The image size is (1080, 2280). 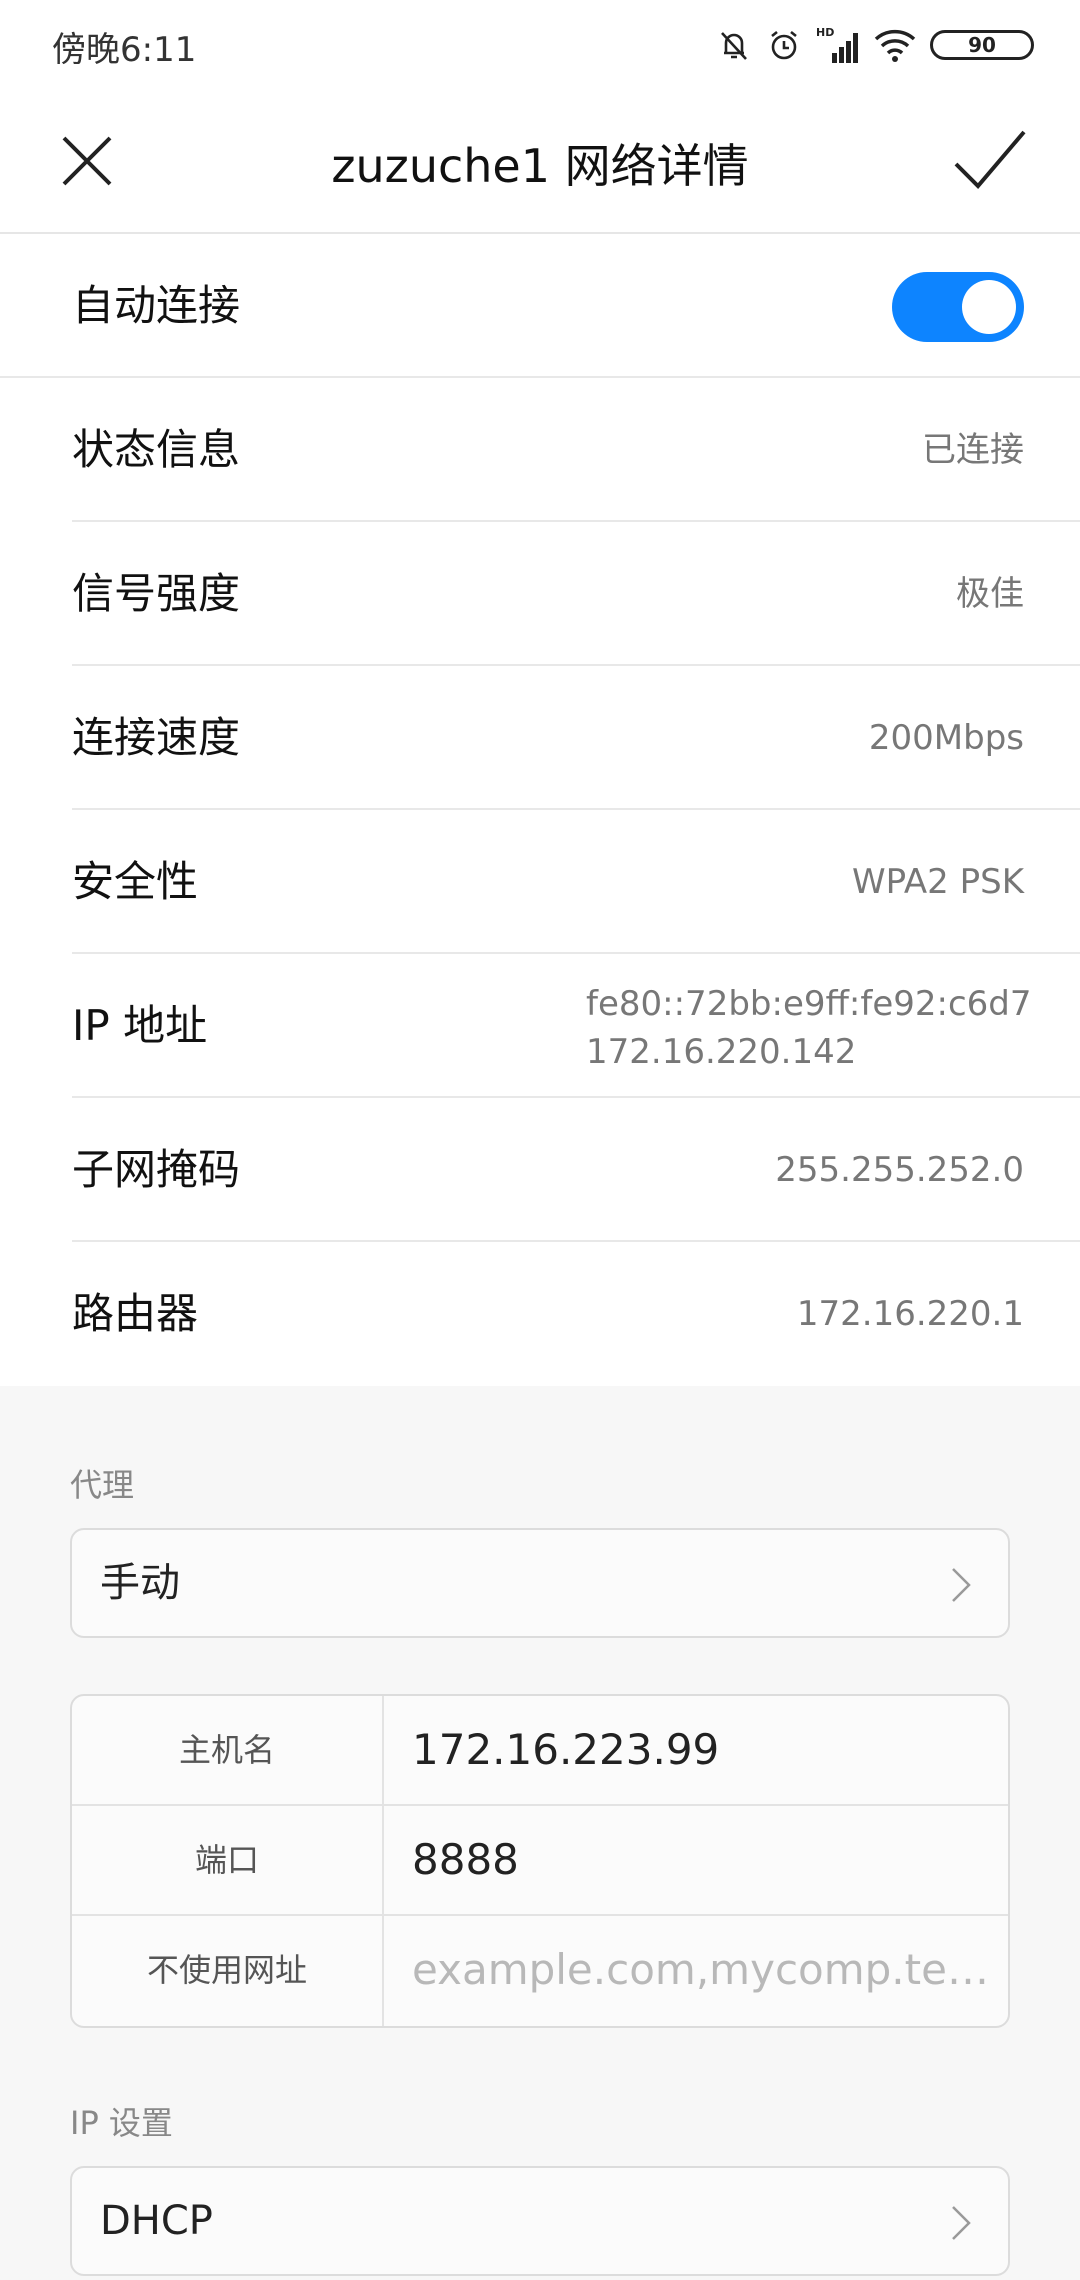 I want to click on status-icons: HD 90, so click(x=875, y=45).